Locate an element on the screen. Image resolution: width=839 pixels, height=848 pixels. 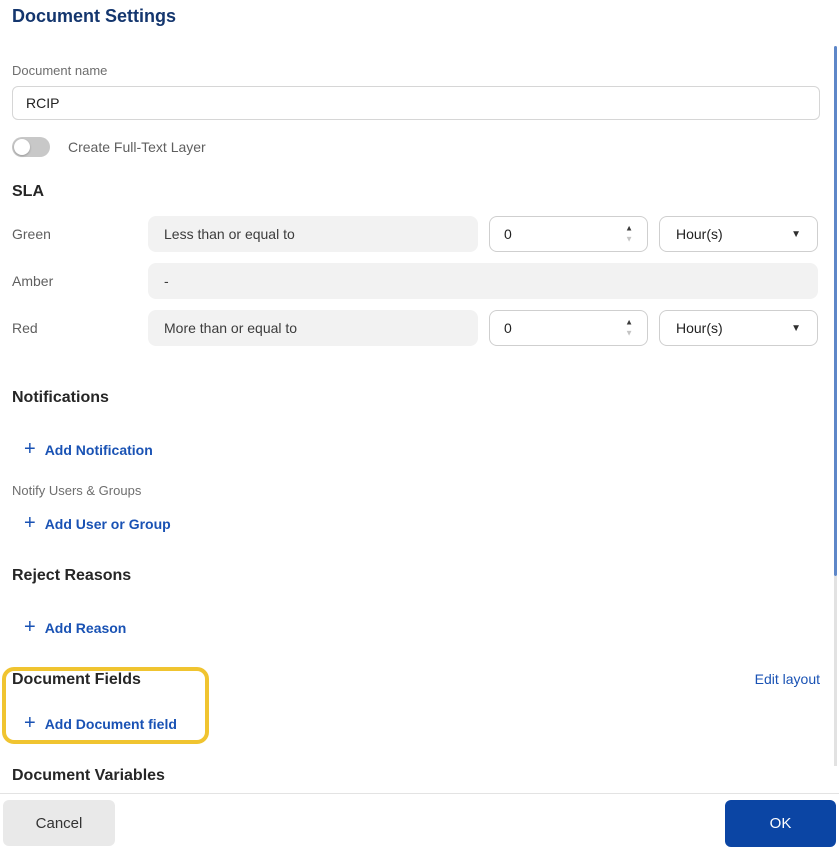
sla-red-value: 0 is located at coordinates (508, 328).